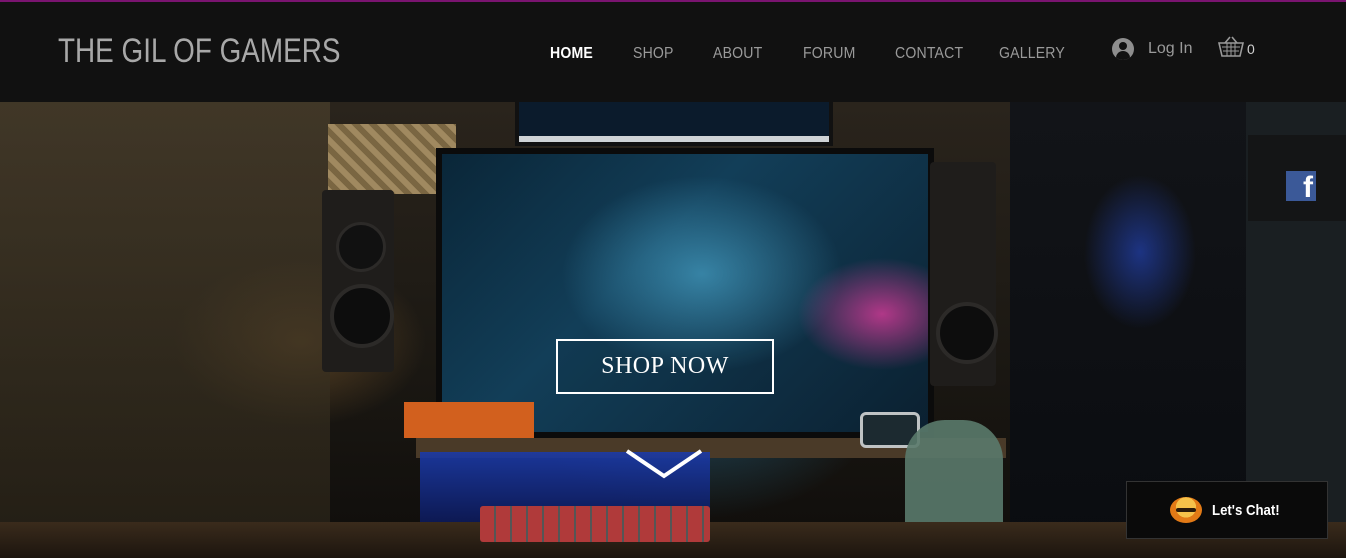 The height and width of the screenshot is (558, 1346). I want to click on user-avatar-icon, so click(1123, 49).